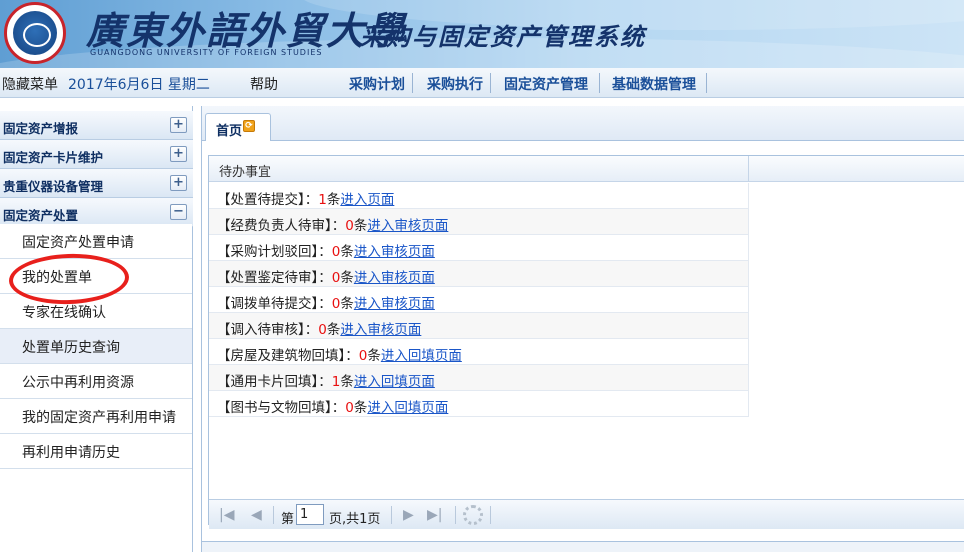  I want to click on tab-home: 首页 ⟳, so click(238, 127).